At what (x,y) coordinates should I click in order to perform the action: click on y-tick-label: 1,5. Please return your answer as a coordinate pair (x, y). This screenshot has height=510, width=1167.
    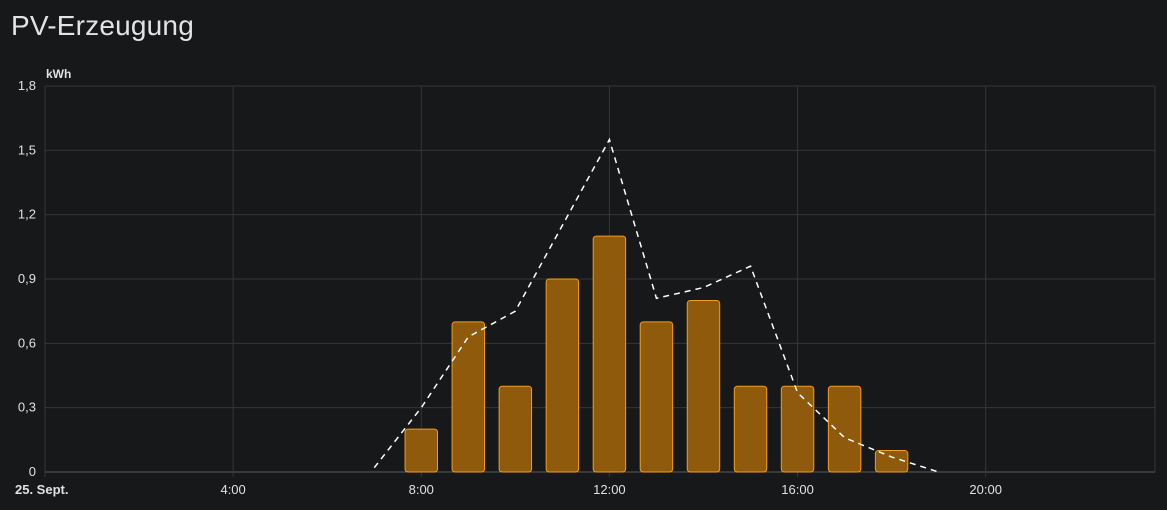
    Looking at the image, I should click on (27, 149).